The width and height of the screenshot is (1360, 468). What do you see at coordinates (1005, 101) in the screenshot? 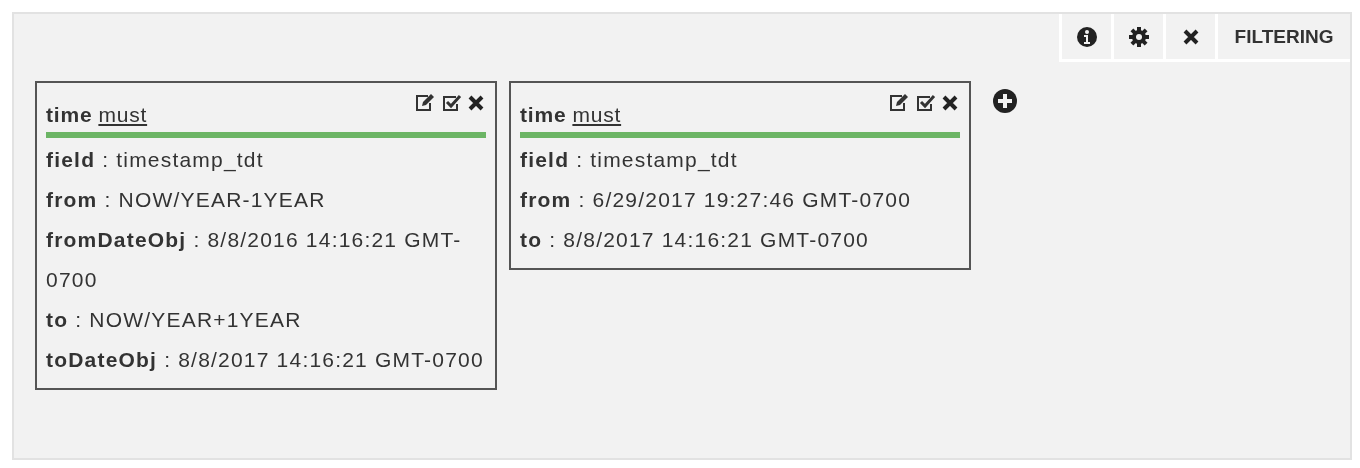
I see `add-icon` at bounding box center [1005, 101].